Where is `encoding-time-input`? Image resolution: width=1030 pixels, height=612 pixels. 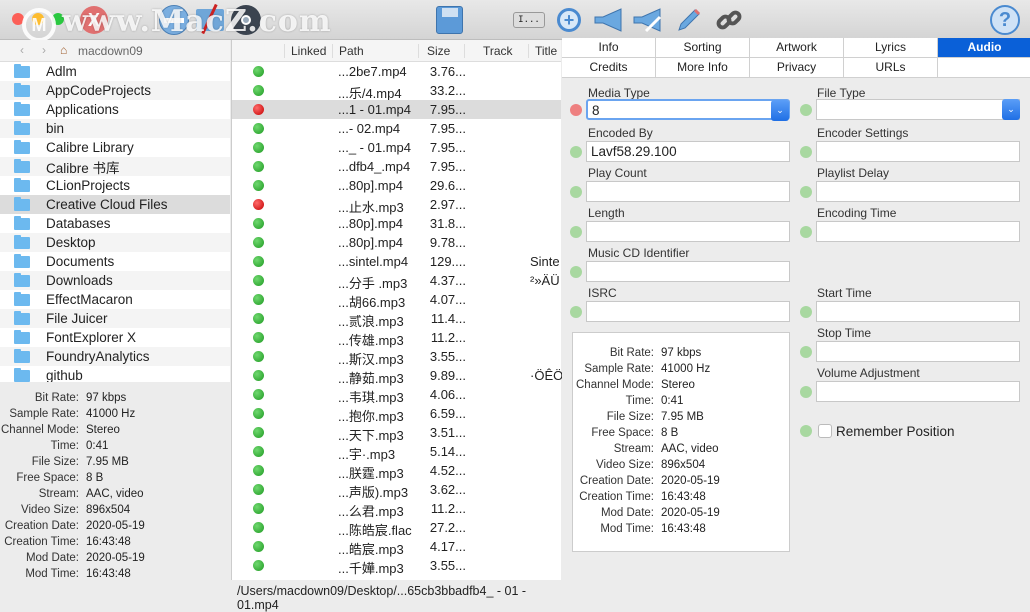
encoding-time-input is located at coordinates (918, 231).